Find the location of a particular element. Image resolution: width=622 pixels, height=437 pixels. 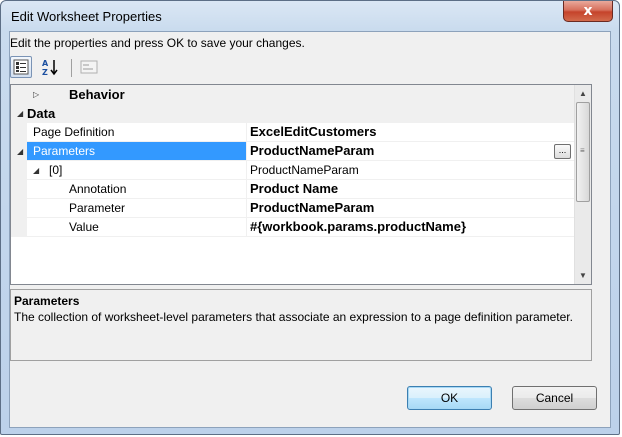

close-icon: x is located at coordinates (588, 11).